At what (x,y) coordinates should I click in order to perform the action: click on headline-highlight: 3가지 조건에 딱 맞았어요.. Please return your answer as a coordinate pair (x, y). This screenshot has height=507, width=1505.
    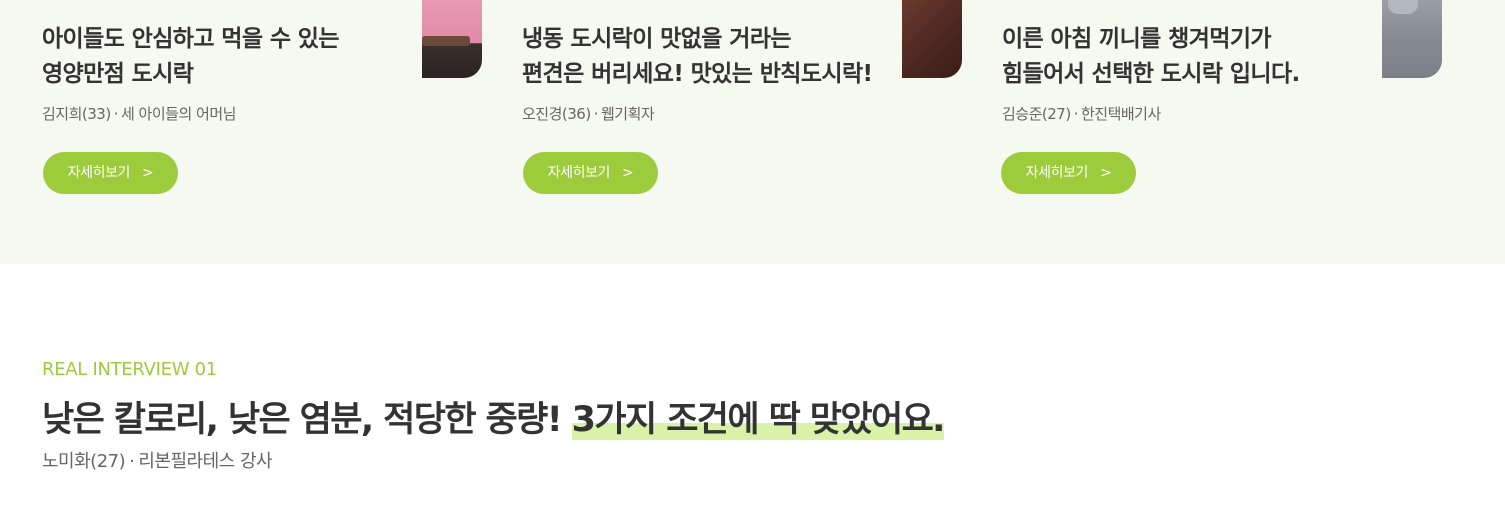
    Looking at the image, I should click on (758, 420).